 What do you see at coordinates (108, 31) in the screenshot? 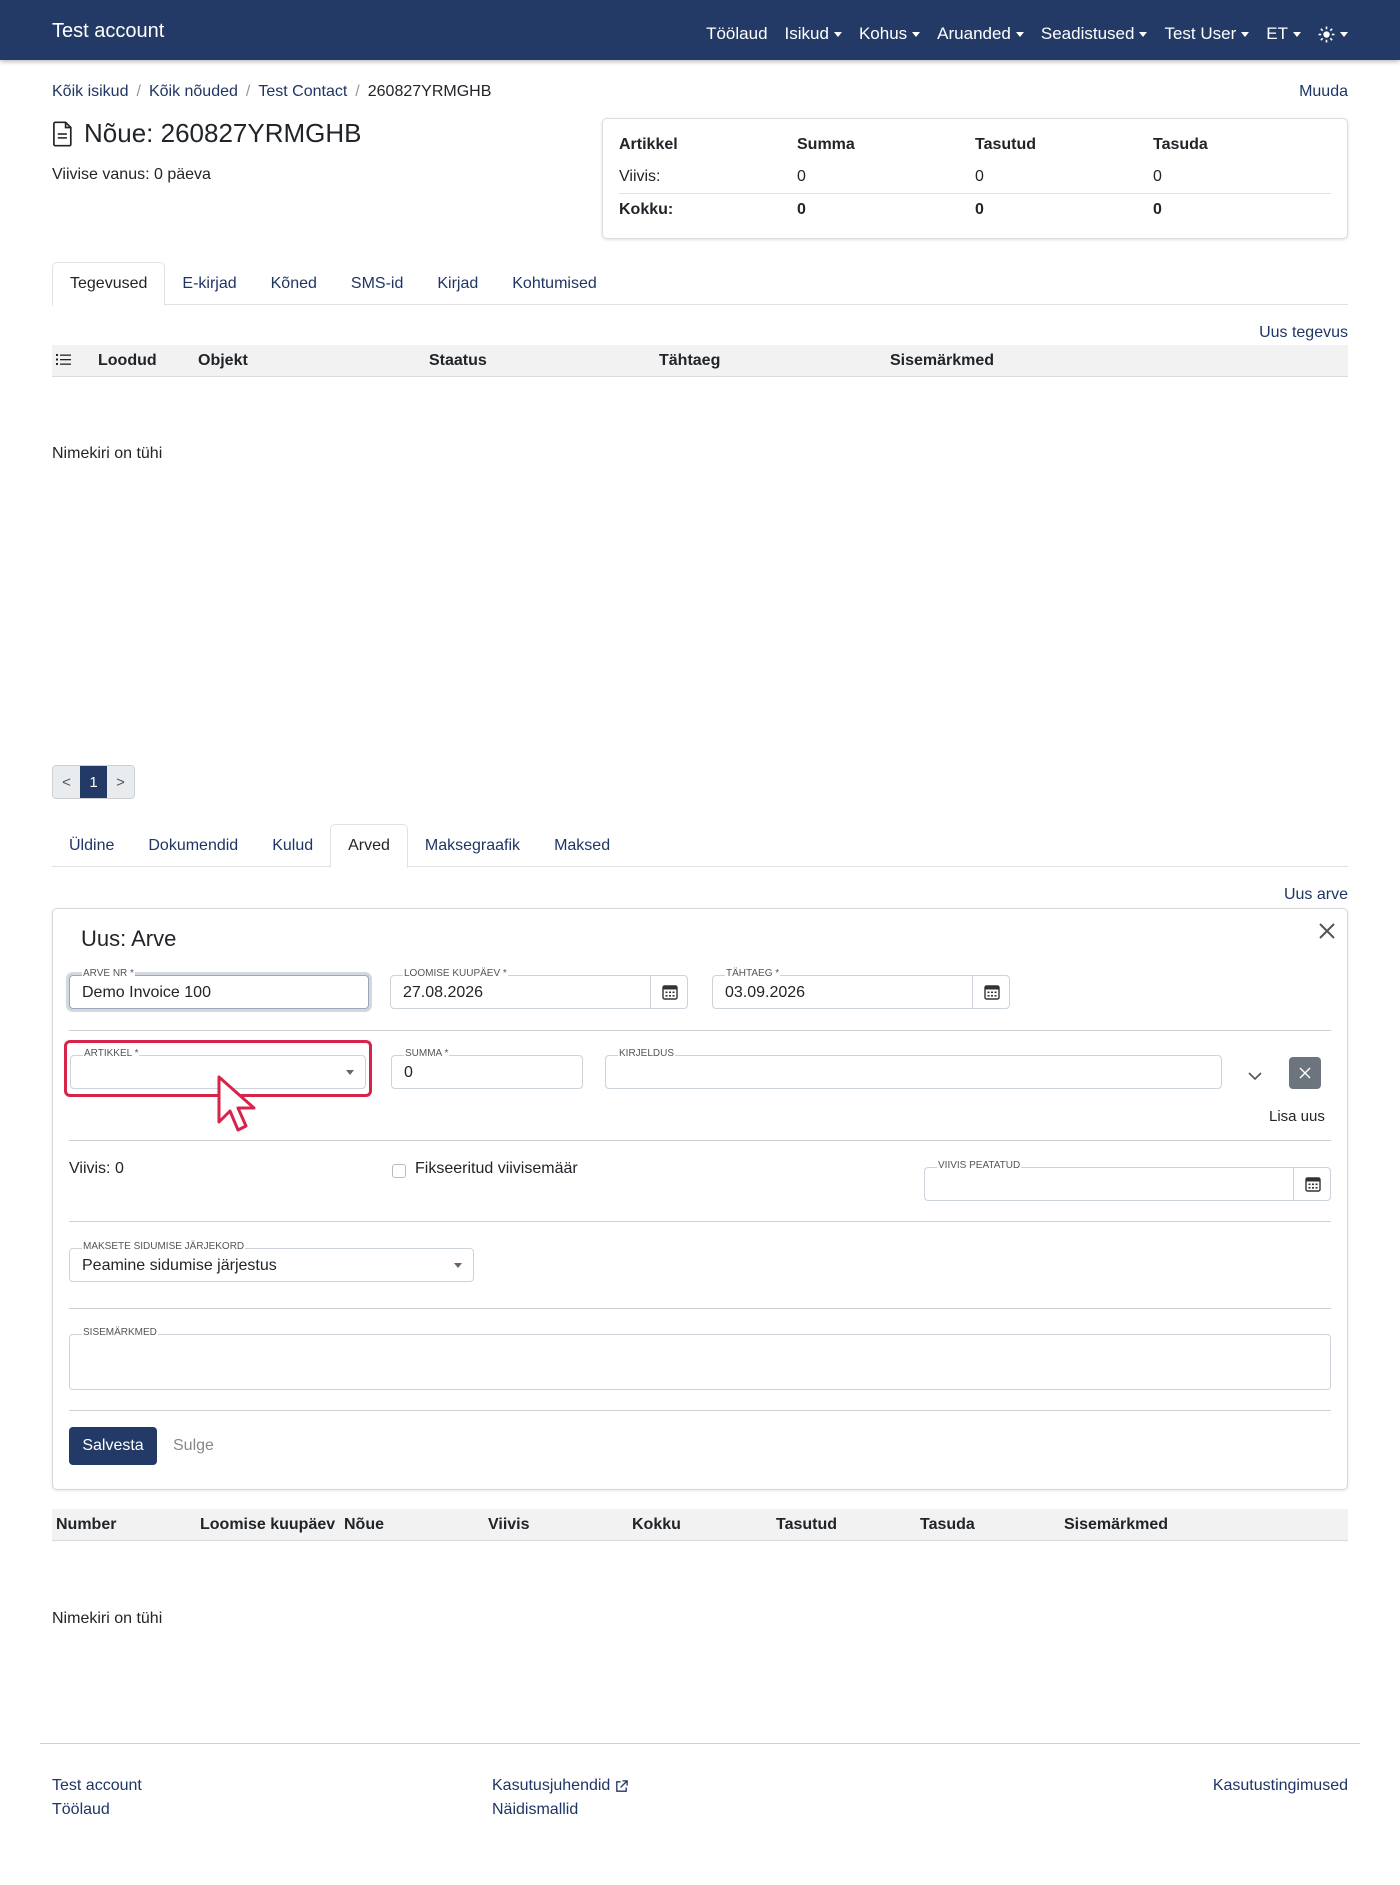
I see `brand-title: Test account` at bounding box center [108, 31].